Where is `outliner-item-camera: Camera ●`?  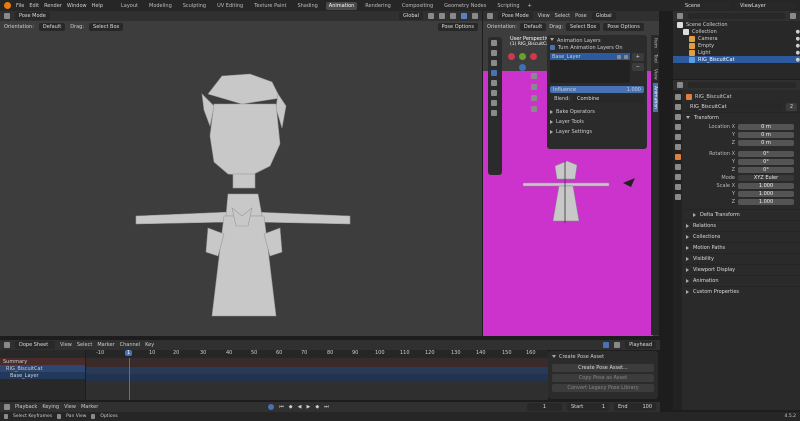
outliner-item-camera: Camera ● is located at coordinates (736, 38).